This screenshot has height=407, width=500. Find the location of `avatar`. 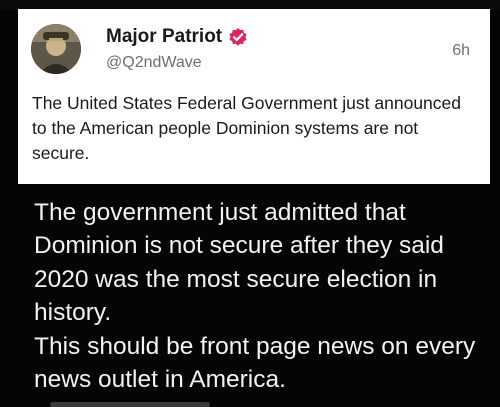

avatar is located at coordinates (56, 49).